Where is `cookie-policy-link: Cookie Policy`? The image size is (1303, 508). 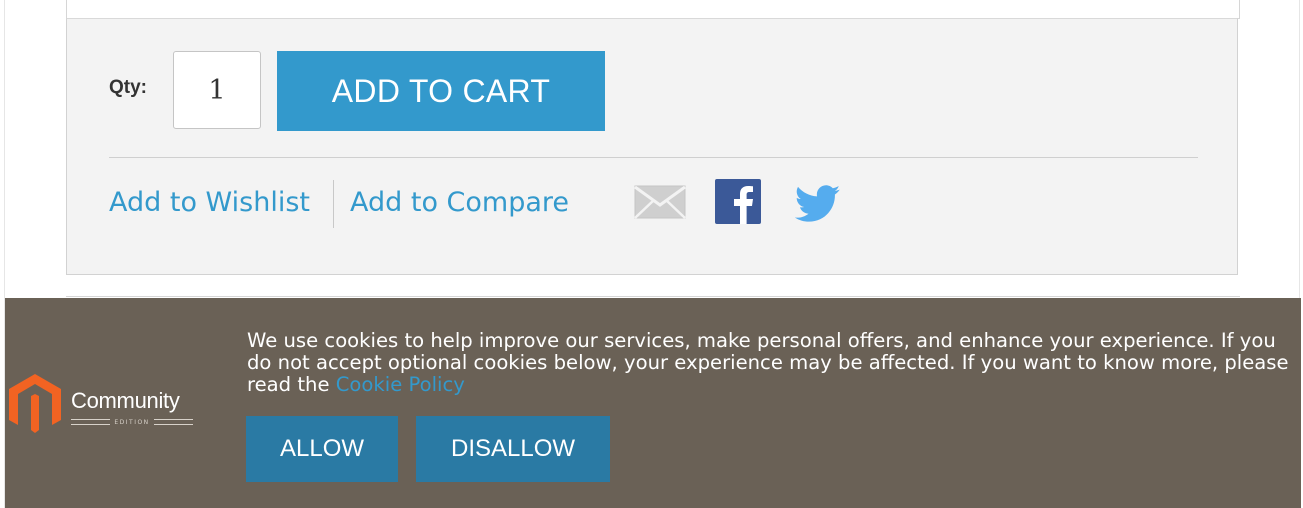
cookie-policy-link: Cookie Policy is located at coordinates (400, 384).